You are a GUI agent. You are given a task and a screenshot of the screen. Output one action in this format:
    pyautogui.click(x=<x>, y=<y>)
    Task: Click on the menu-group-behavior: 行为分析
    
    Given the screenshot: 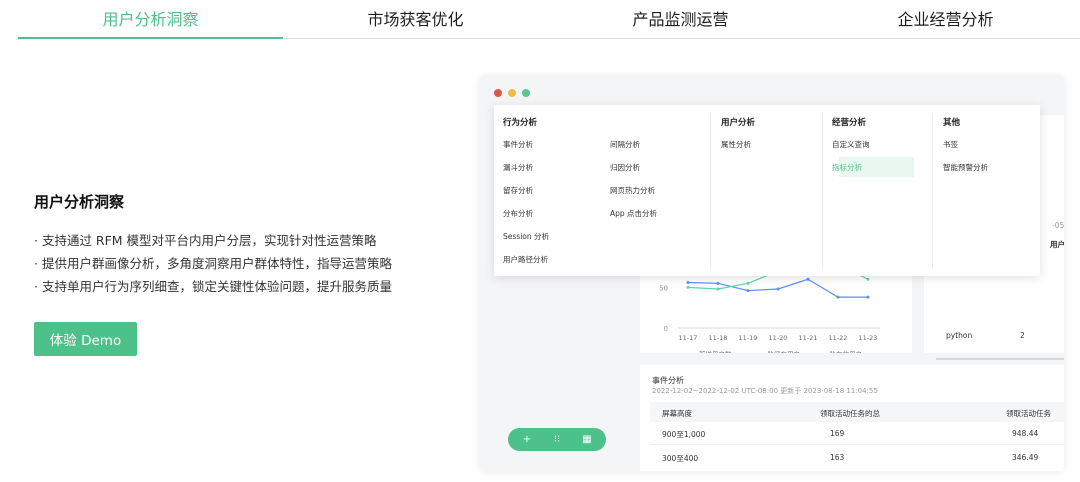 What is the action you would take?
    pyautogui.click(x=520, y=123)
    